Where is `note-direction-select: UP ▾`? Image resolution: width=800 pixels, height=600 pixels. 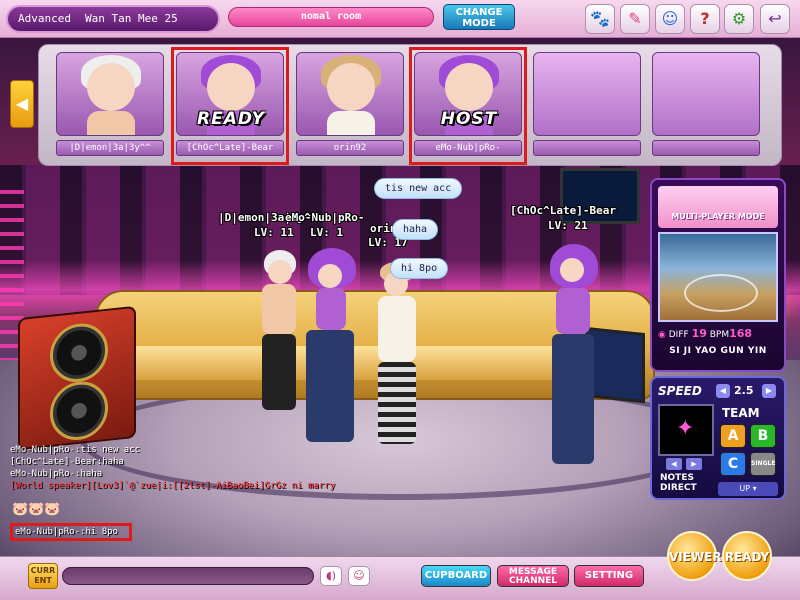
note-direction-select: UP ▾ is located at coordinates (748, 489).